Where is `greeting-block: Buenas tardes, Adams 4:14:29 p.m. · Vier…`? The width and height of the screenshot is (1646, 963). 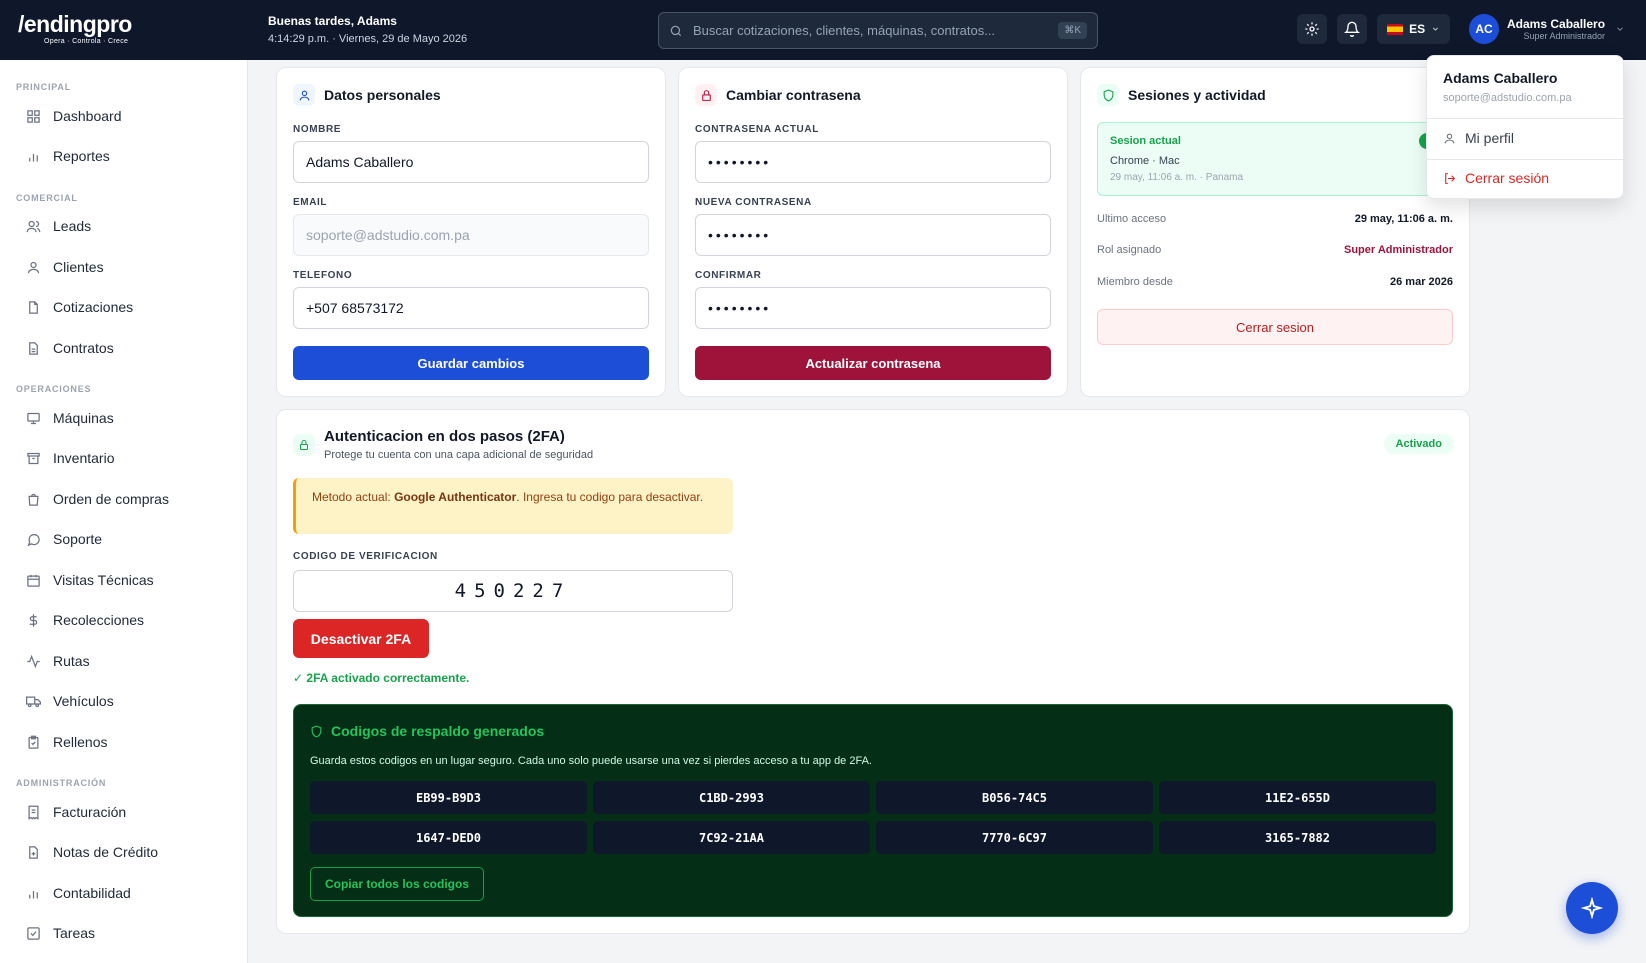
greeting-block: Buenas tardes, Adams 4:14:29 p.m. · Vier… is located at coordinates (367, 29).